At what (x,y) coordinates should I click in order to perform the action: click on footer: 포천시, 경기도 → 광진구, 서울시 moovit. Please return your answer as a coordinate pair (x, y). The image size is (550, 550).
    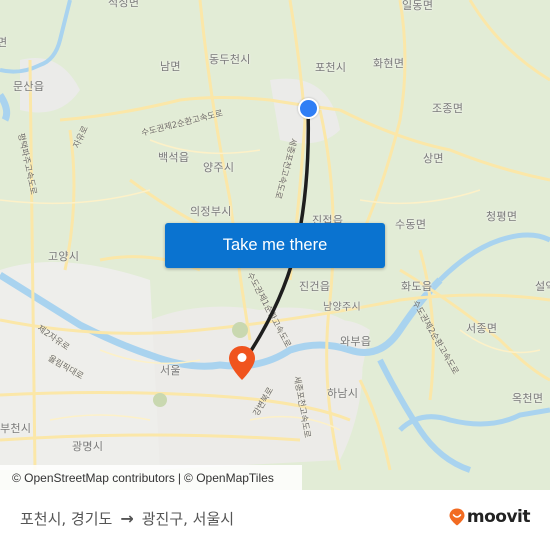
    Looking at the image, I should click on (275, 520).